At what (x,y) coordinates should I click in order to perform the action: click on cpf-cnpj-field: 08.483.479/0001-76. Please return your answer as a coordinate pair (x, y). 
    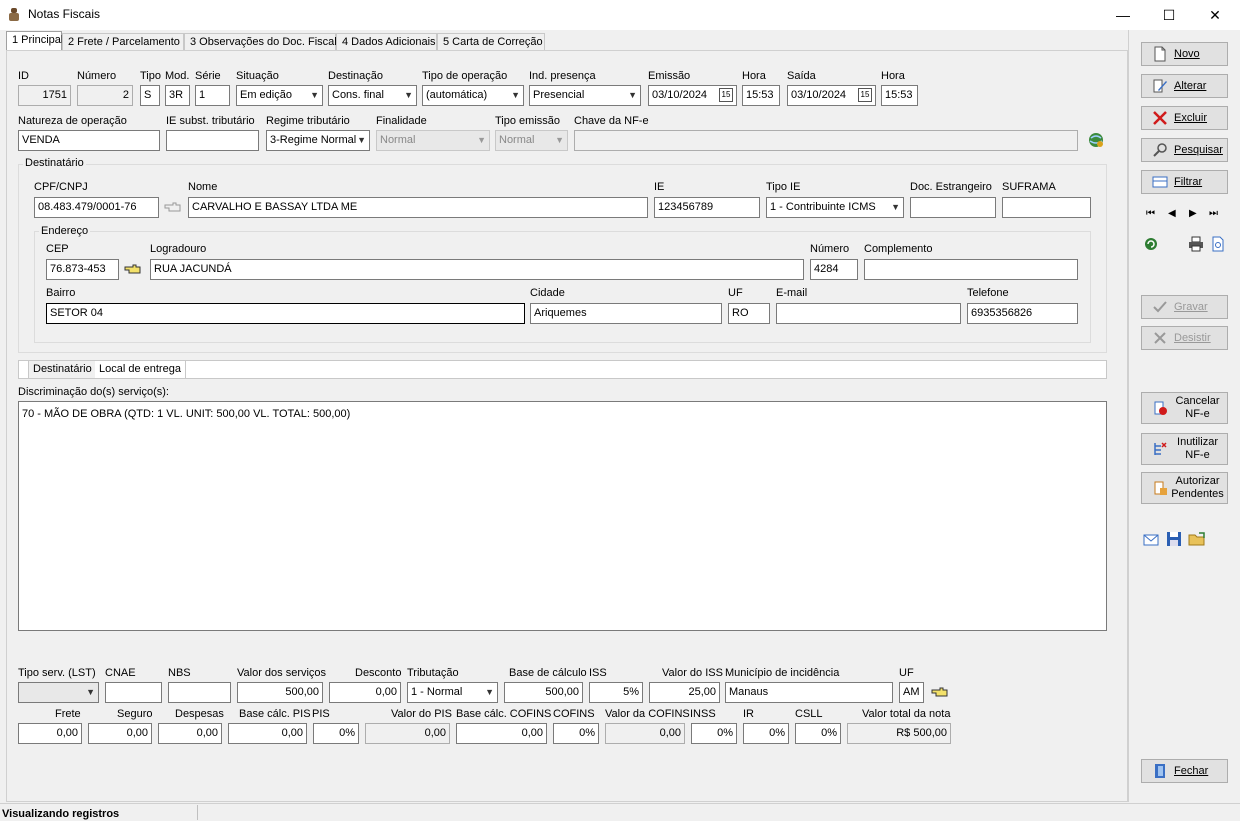
    Looking at the image, I should click on (96, 207).